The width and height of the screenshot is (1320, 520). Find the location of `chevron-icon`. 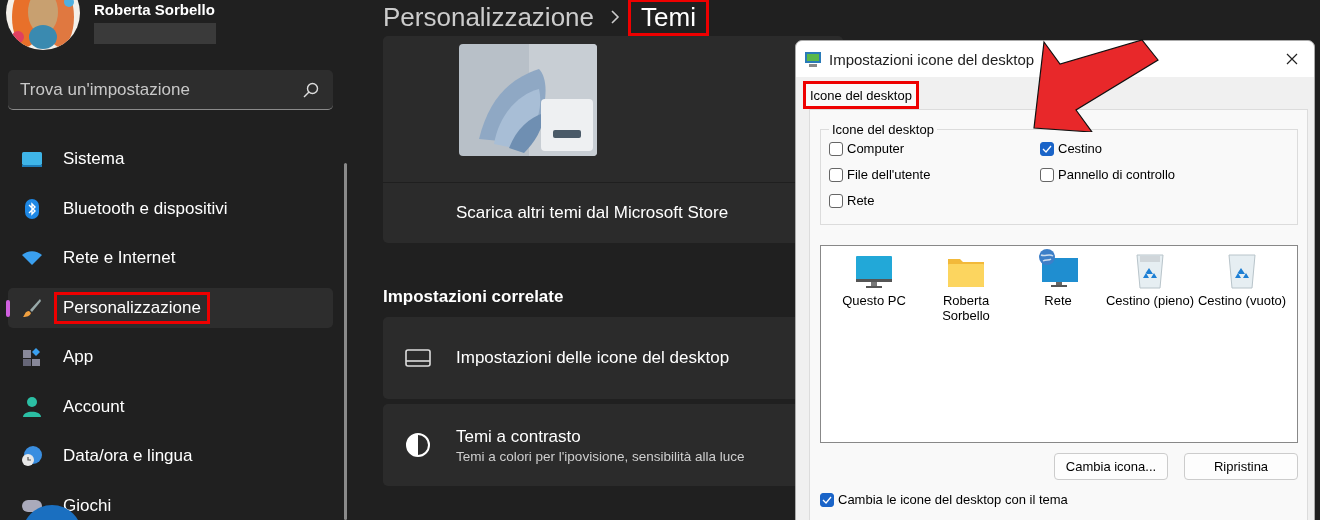

chevron-icon is located at coordinates (615, 17).